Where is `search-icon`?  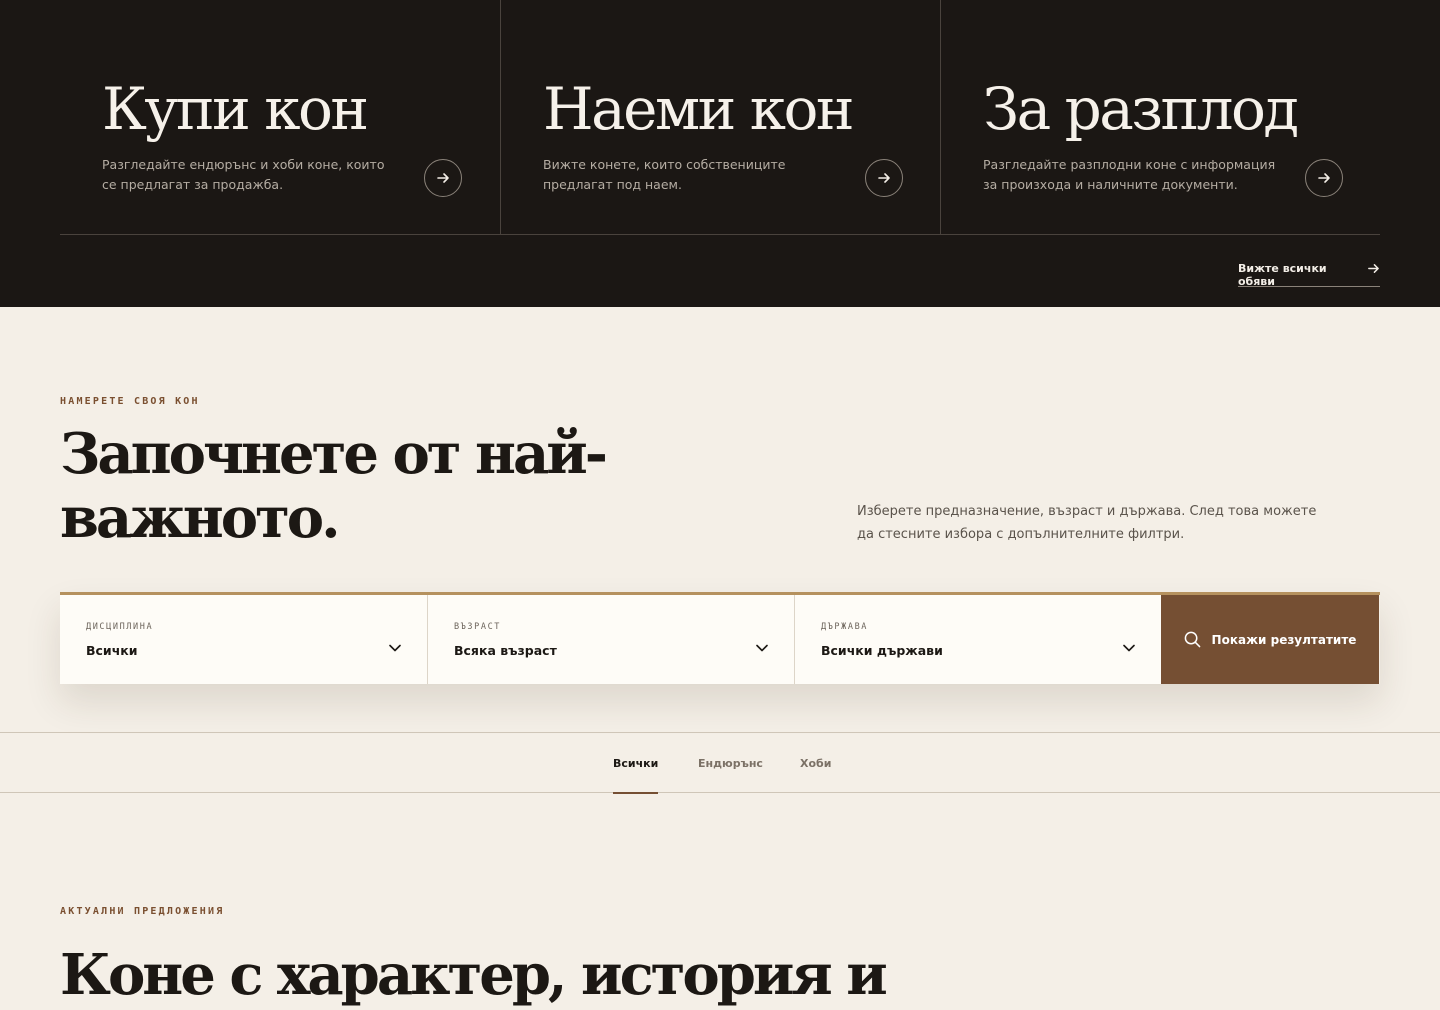
search-icon is located at coordinates (1192, 639).